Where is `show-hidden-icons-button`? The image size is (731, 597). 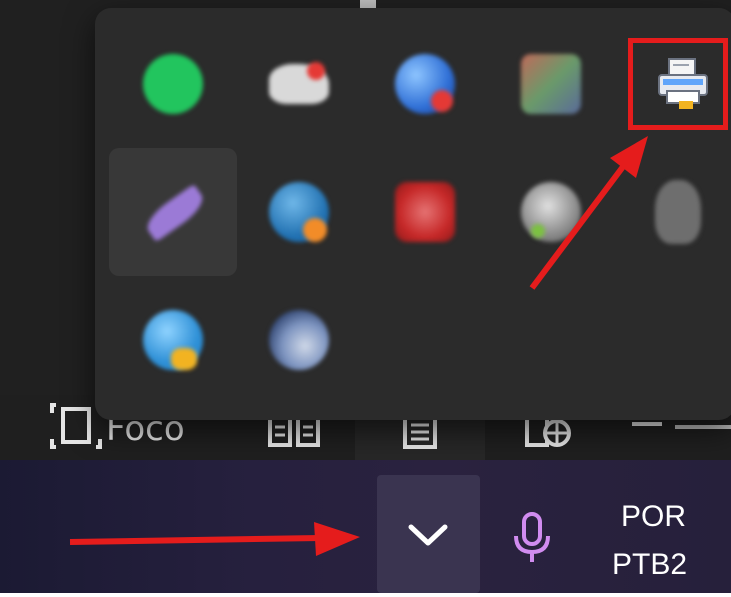 show-hidden-icons-button is located at coordinates (428, 534).